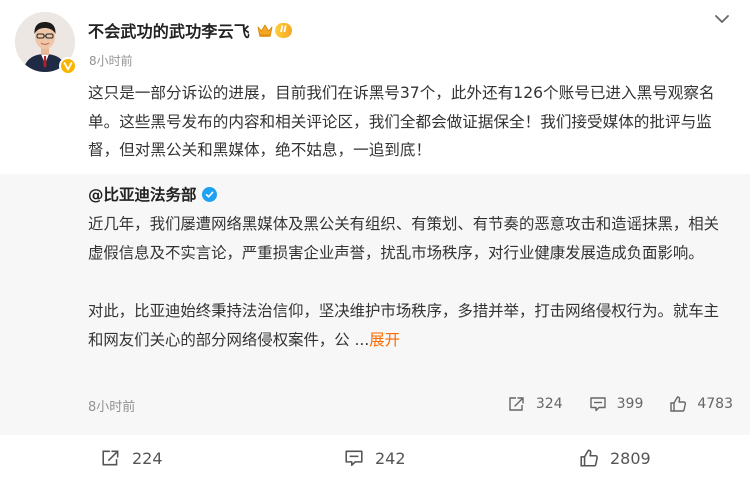 This screenshot has height=479, width=750. I want to click on repost-actions: 324 399 4783, so click(607, 404).